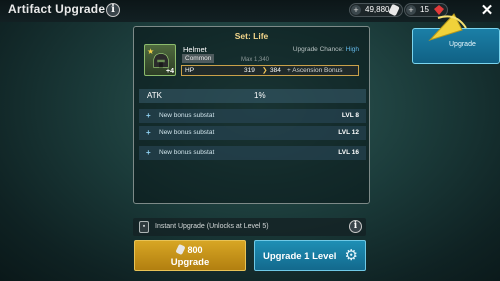 Image resolution: width=500 pixels, height=281 pixels. I want to click on artifact-name: Helmet, so click(195, 49).